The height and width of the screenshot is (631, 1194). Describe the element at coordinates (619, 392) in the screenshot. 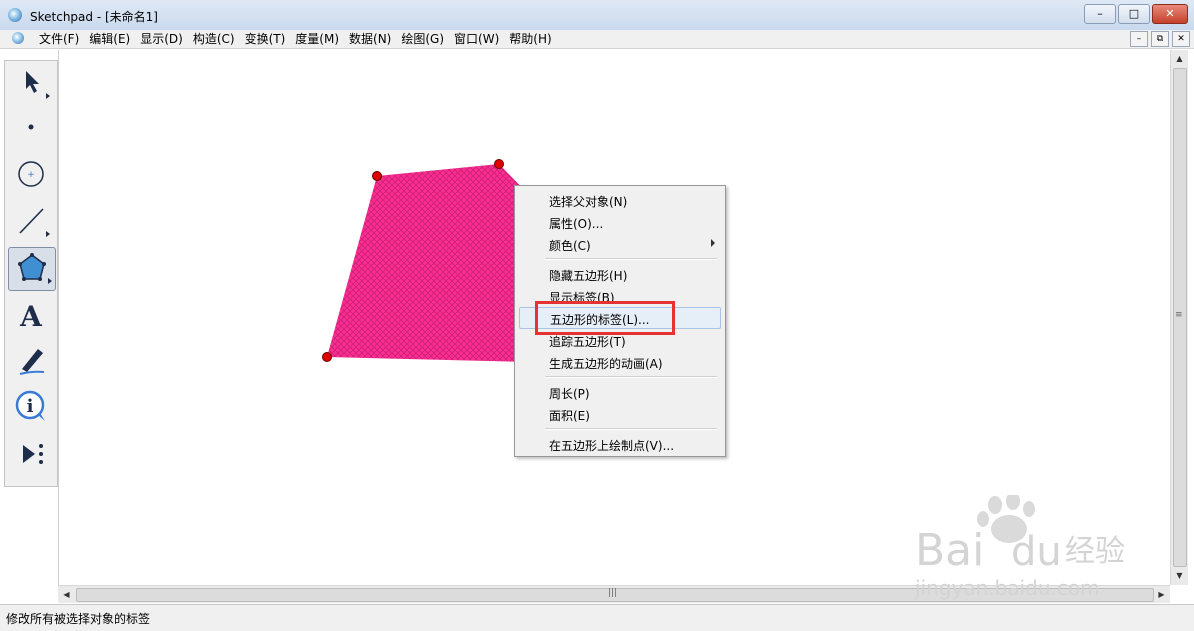

I see `menu-item-perimeter: 周长(P)` at that location.